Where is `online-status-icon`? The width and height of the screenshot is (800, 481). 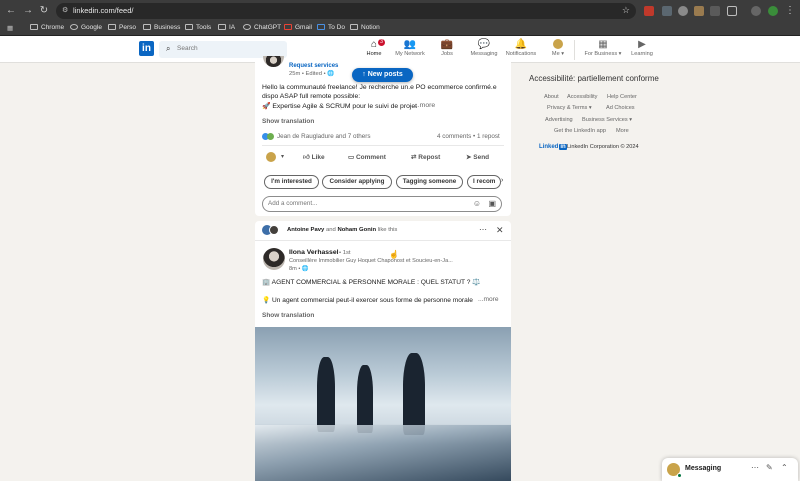 online-status-icon is located at coordinates (679, 475).